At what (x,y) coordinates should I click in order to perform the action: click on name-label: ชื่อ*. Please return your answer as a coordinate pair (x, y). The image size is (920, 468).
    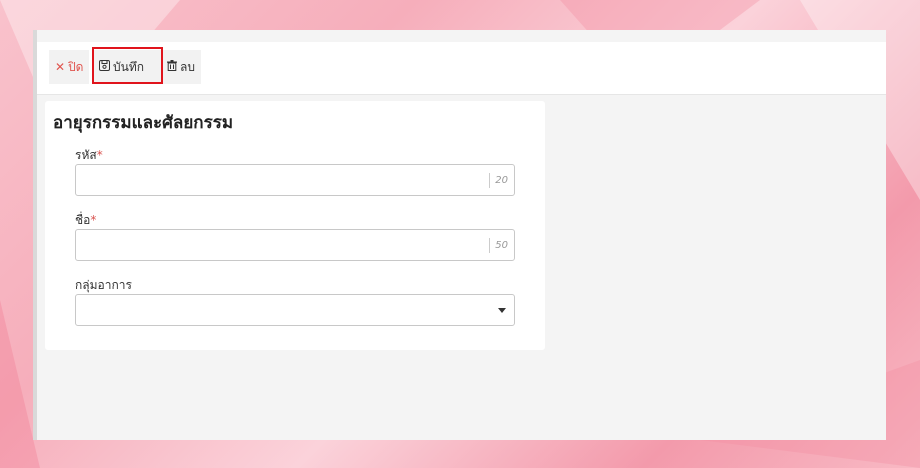
    Looking at the image, I should click on (86, 220).